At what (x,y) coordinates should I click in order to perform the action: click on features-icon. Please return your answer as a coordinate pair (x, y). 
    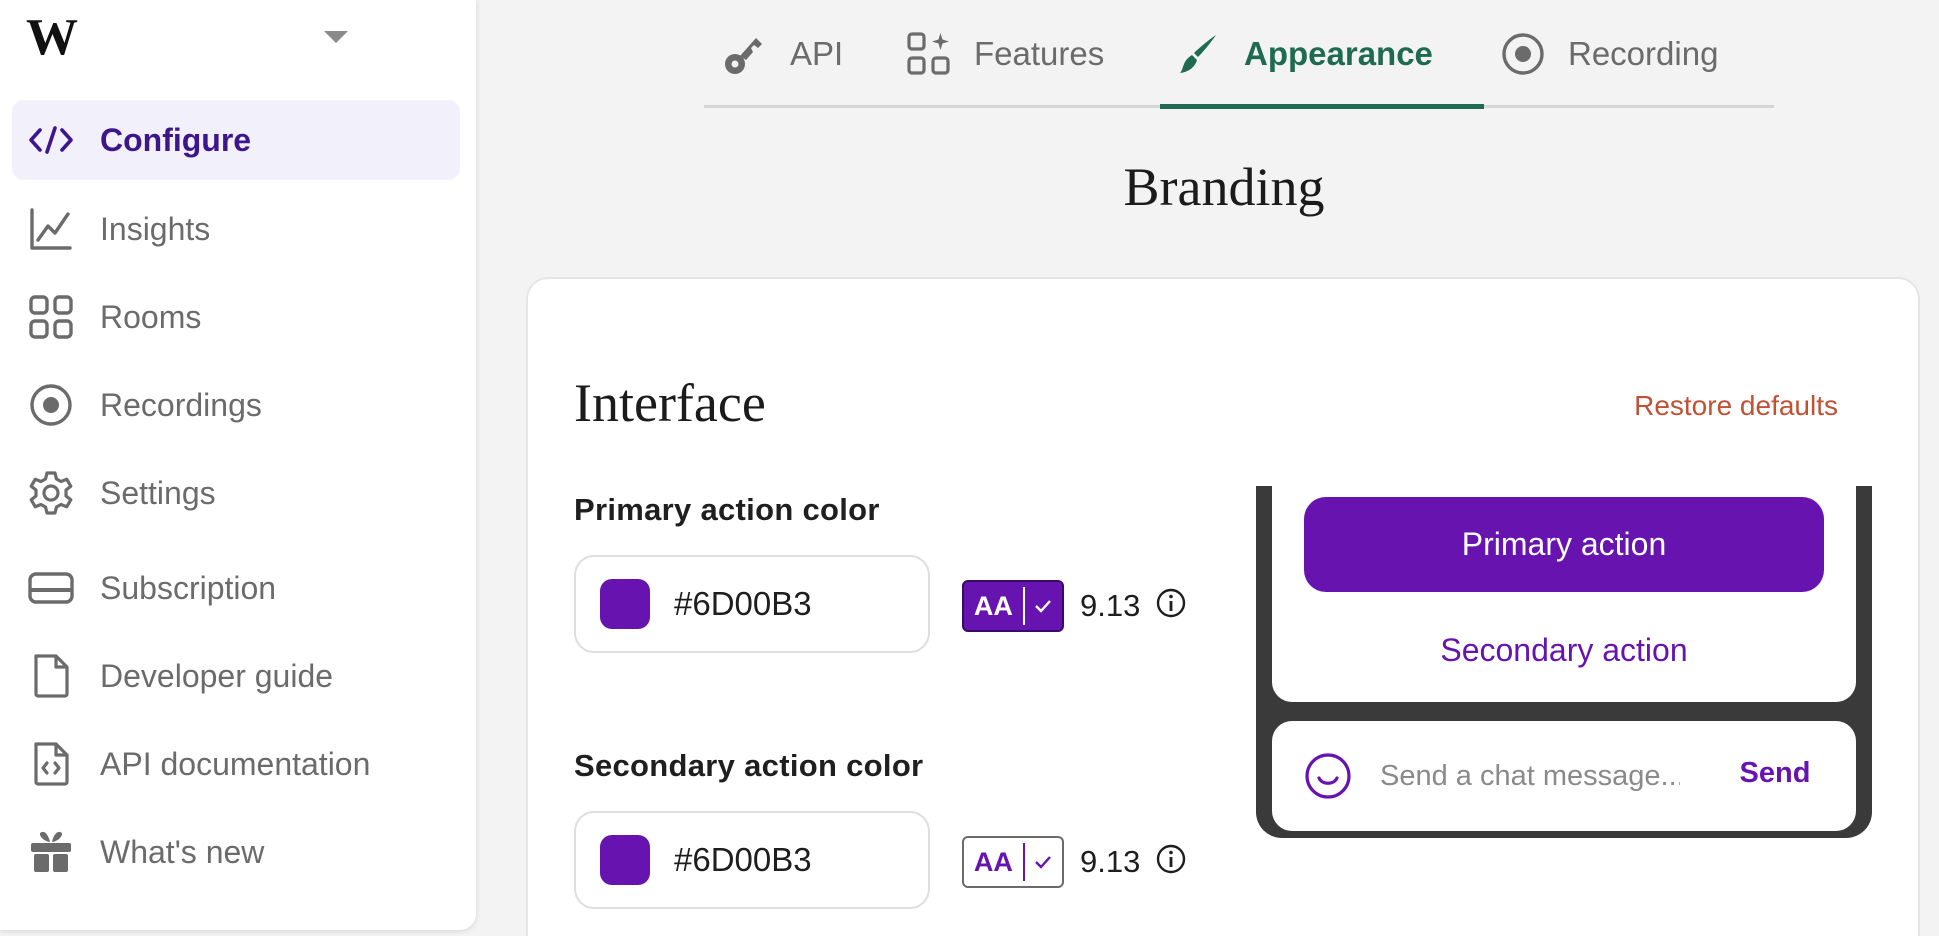
    Looking at the image, I should click on (929, 54).